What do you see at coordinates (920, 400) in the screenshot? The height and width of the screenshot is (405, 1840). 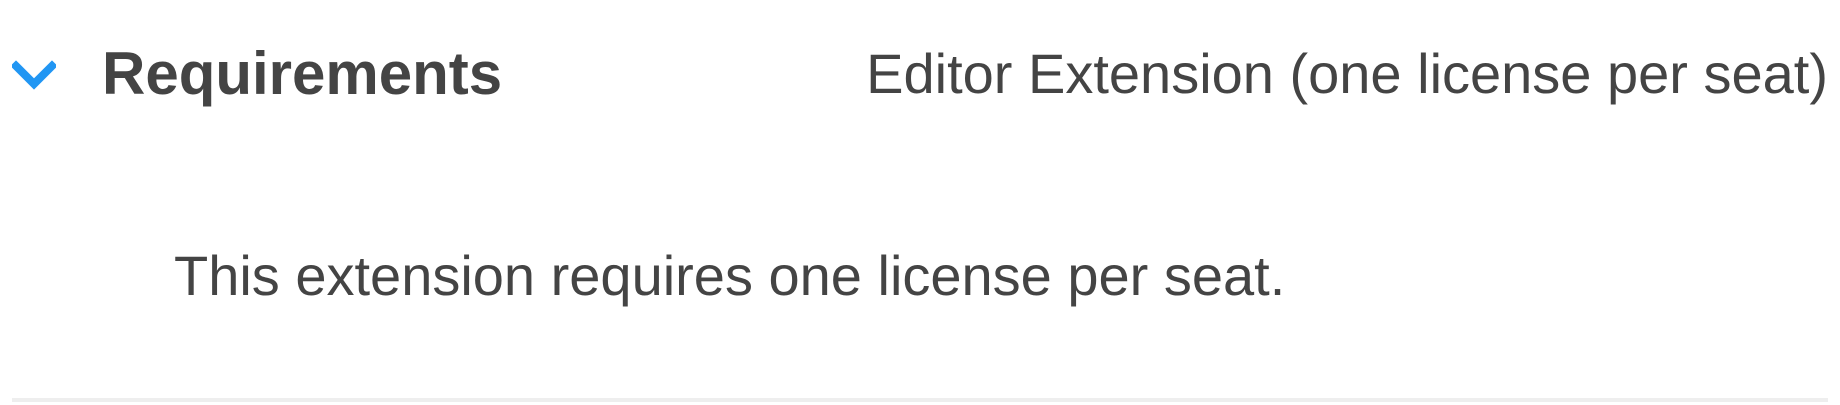 I see `section-divider` at bounding box center [920, 400].